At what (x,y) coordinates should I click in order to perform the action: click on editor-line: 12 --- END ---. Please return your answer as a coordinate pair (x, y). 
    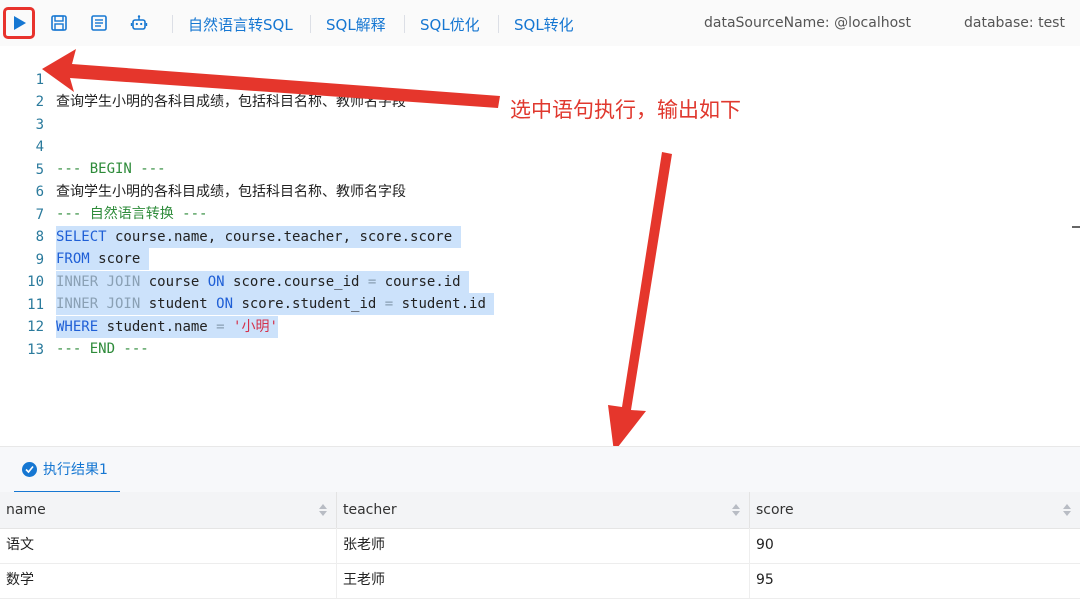
    Looking at the image, I should click on (540, 325).